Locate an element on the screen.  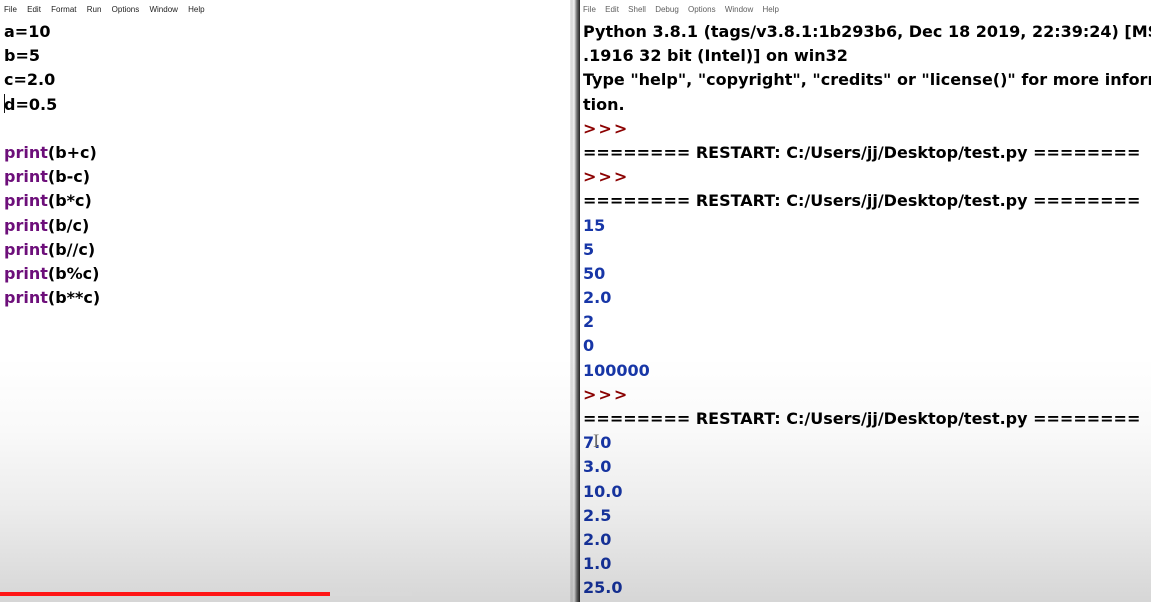
shell-menu-debug: Debug is located at coordinates (667, 10).